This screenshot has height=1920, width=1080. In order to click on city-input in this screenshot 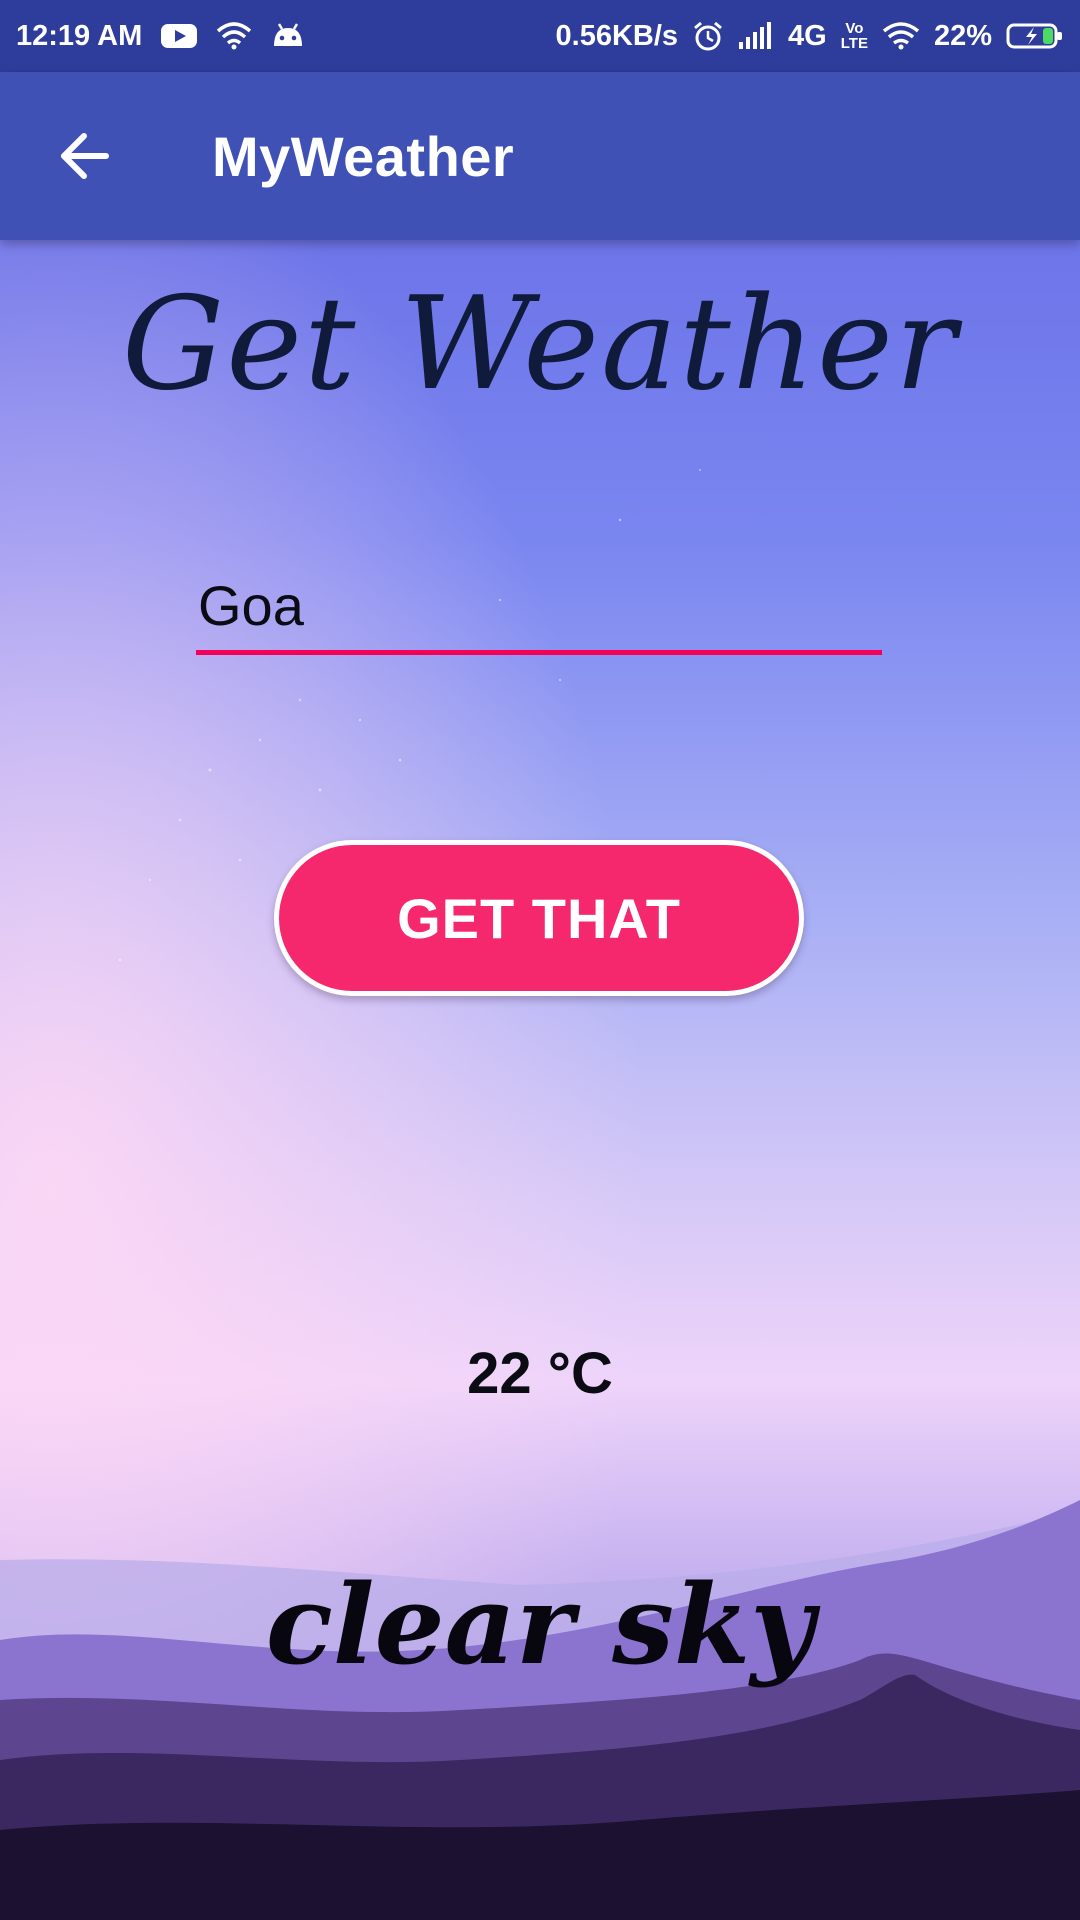, I will do `click(539, 607)`.